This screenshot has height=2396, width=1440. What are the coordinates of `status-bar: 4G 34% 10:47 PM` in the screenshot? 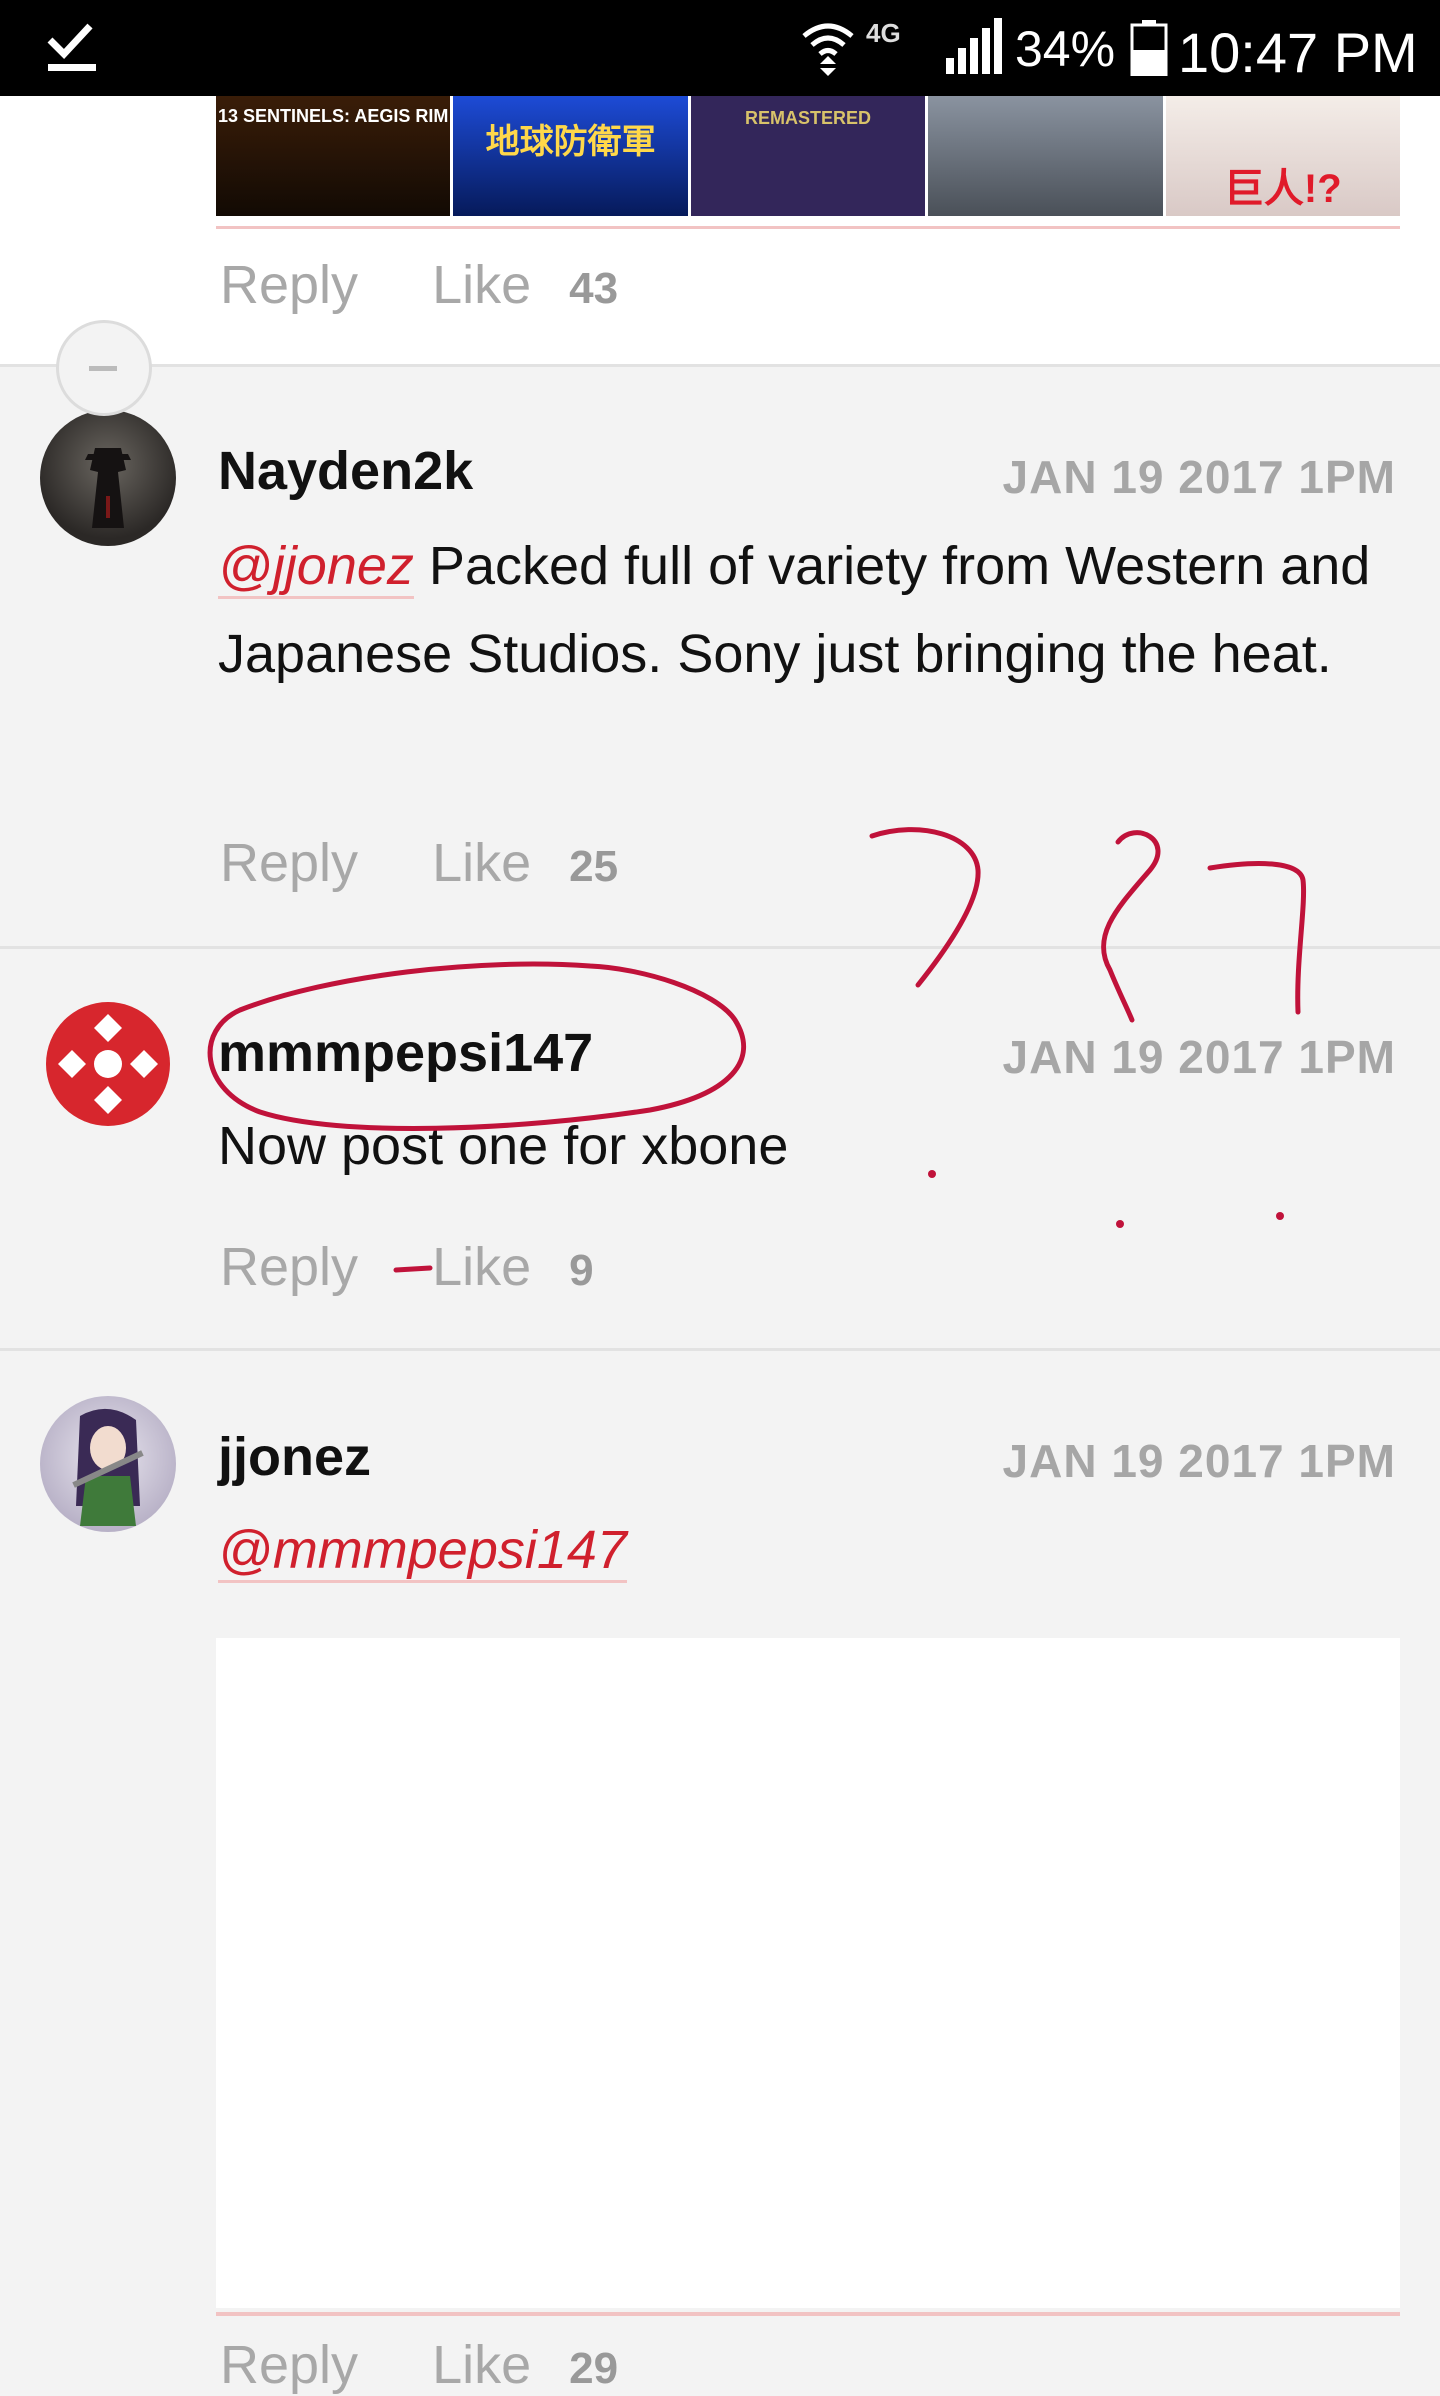 It's located at (720, 48).